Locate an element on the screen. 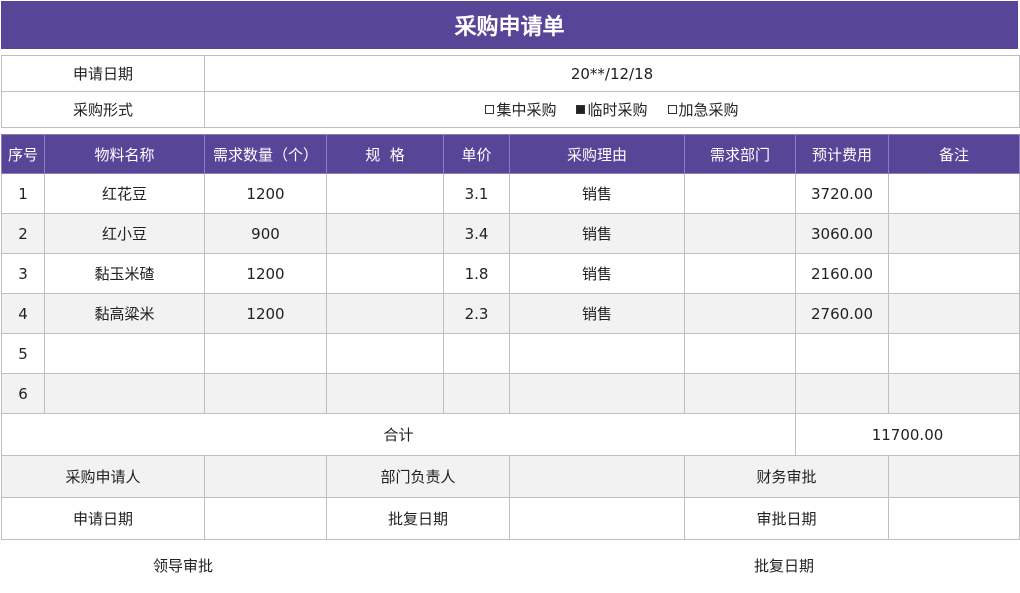 The width and height of the screenshot is (1020, 593). cell-cost: 2760.00 is located at coordinates (842, 313).